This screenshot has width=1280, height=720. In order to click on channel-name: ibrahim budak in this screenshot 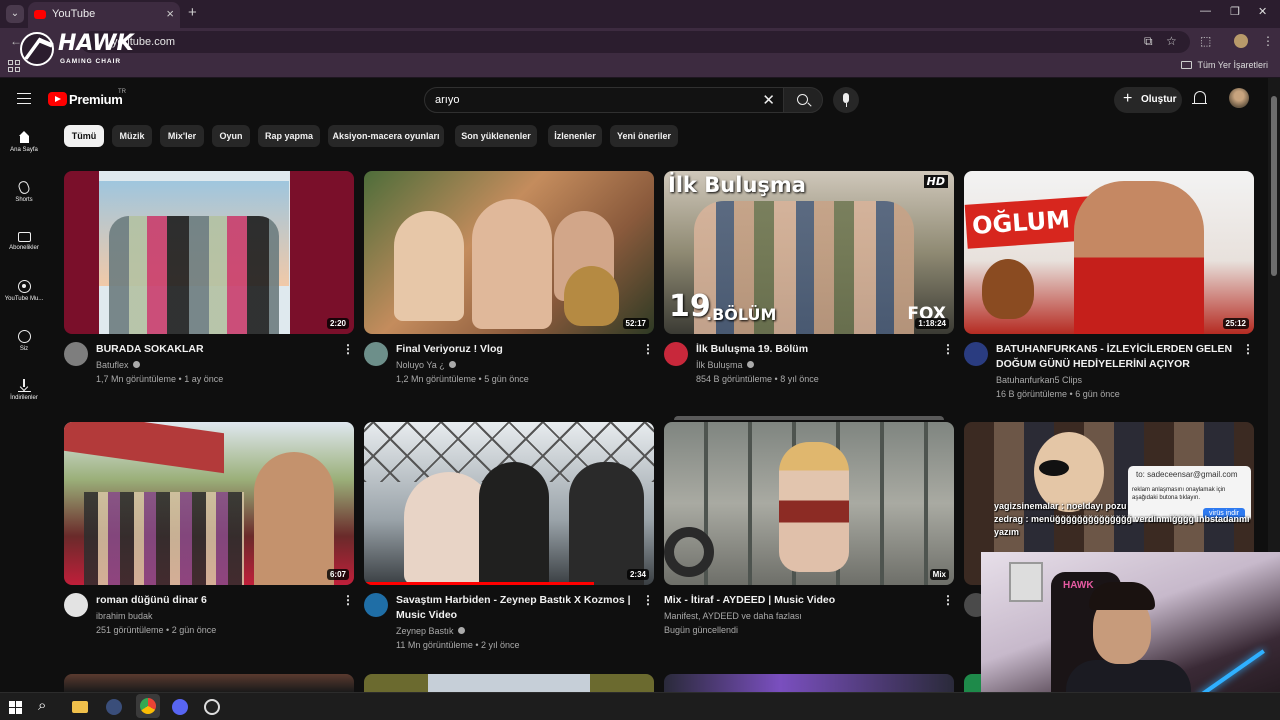, I will do `click(124, 616)`.